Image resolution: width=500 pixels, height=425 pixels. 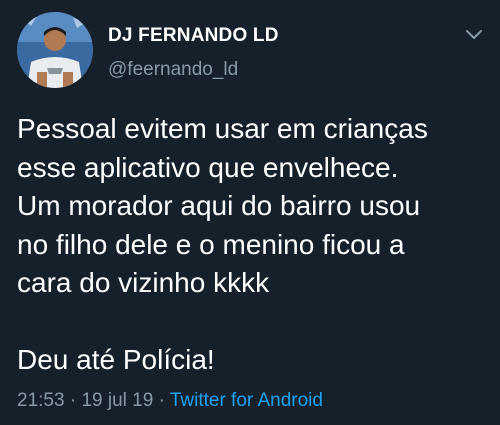 What do you see at coordinates (211, 244) in the screenshot?
I see `tweet-text-line: no filho dele e o menino ficou a` at bounding box center [211, 244].